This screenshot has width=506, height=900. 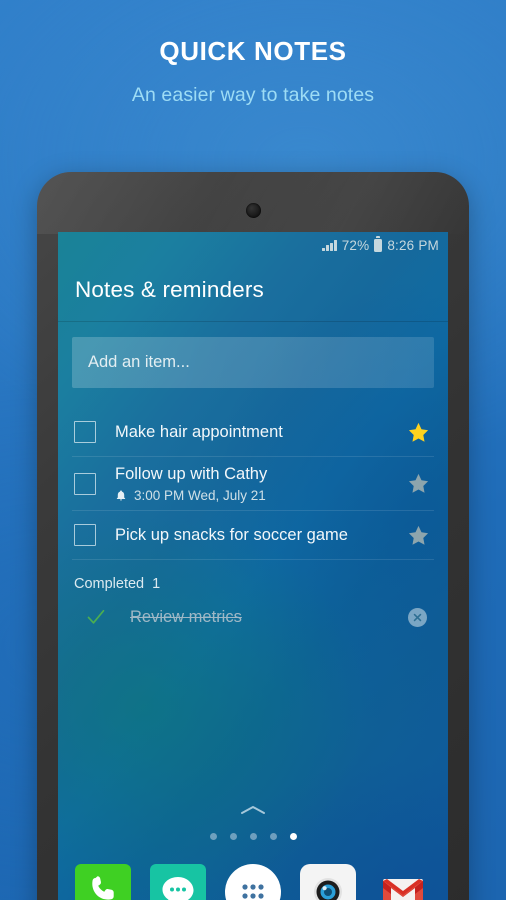 What do you see at coordinates (191, 474) in the screenshot?
I see `task-title: Follow up with Cathy` at bounding box center [191, 474].